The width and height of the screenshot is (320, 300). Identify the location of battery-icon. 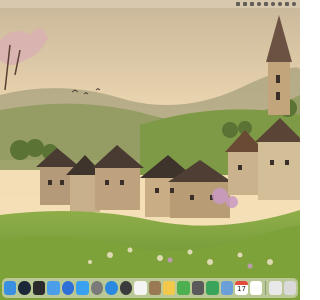
(266, 4).